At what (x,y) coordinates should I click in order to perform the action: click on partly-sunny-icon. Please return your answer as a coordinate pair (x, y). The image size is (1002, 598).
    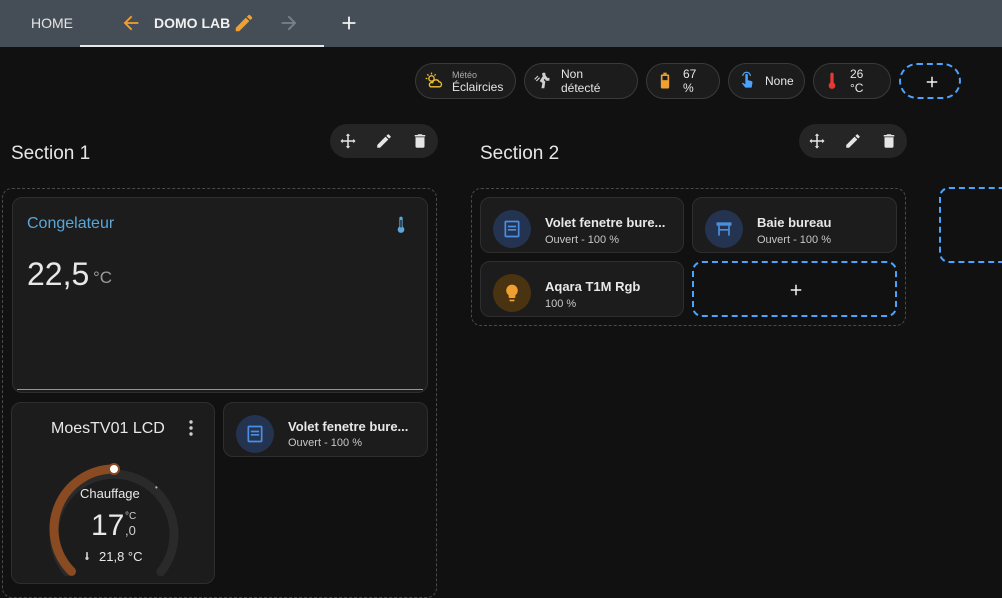
    Looking at the image, I should click on (434, 80).